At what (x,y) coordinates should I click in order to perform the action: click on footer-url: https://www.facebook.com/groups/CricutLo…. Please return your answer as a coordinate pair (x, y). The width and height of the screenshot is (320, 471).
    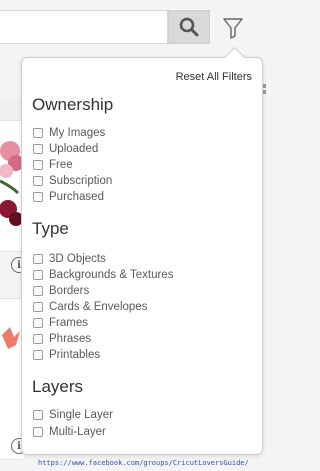
    Looking at the image, I should click on (143, 463).